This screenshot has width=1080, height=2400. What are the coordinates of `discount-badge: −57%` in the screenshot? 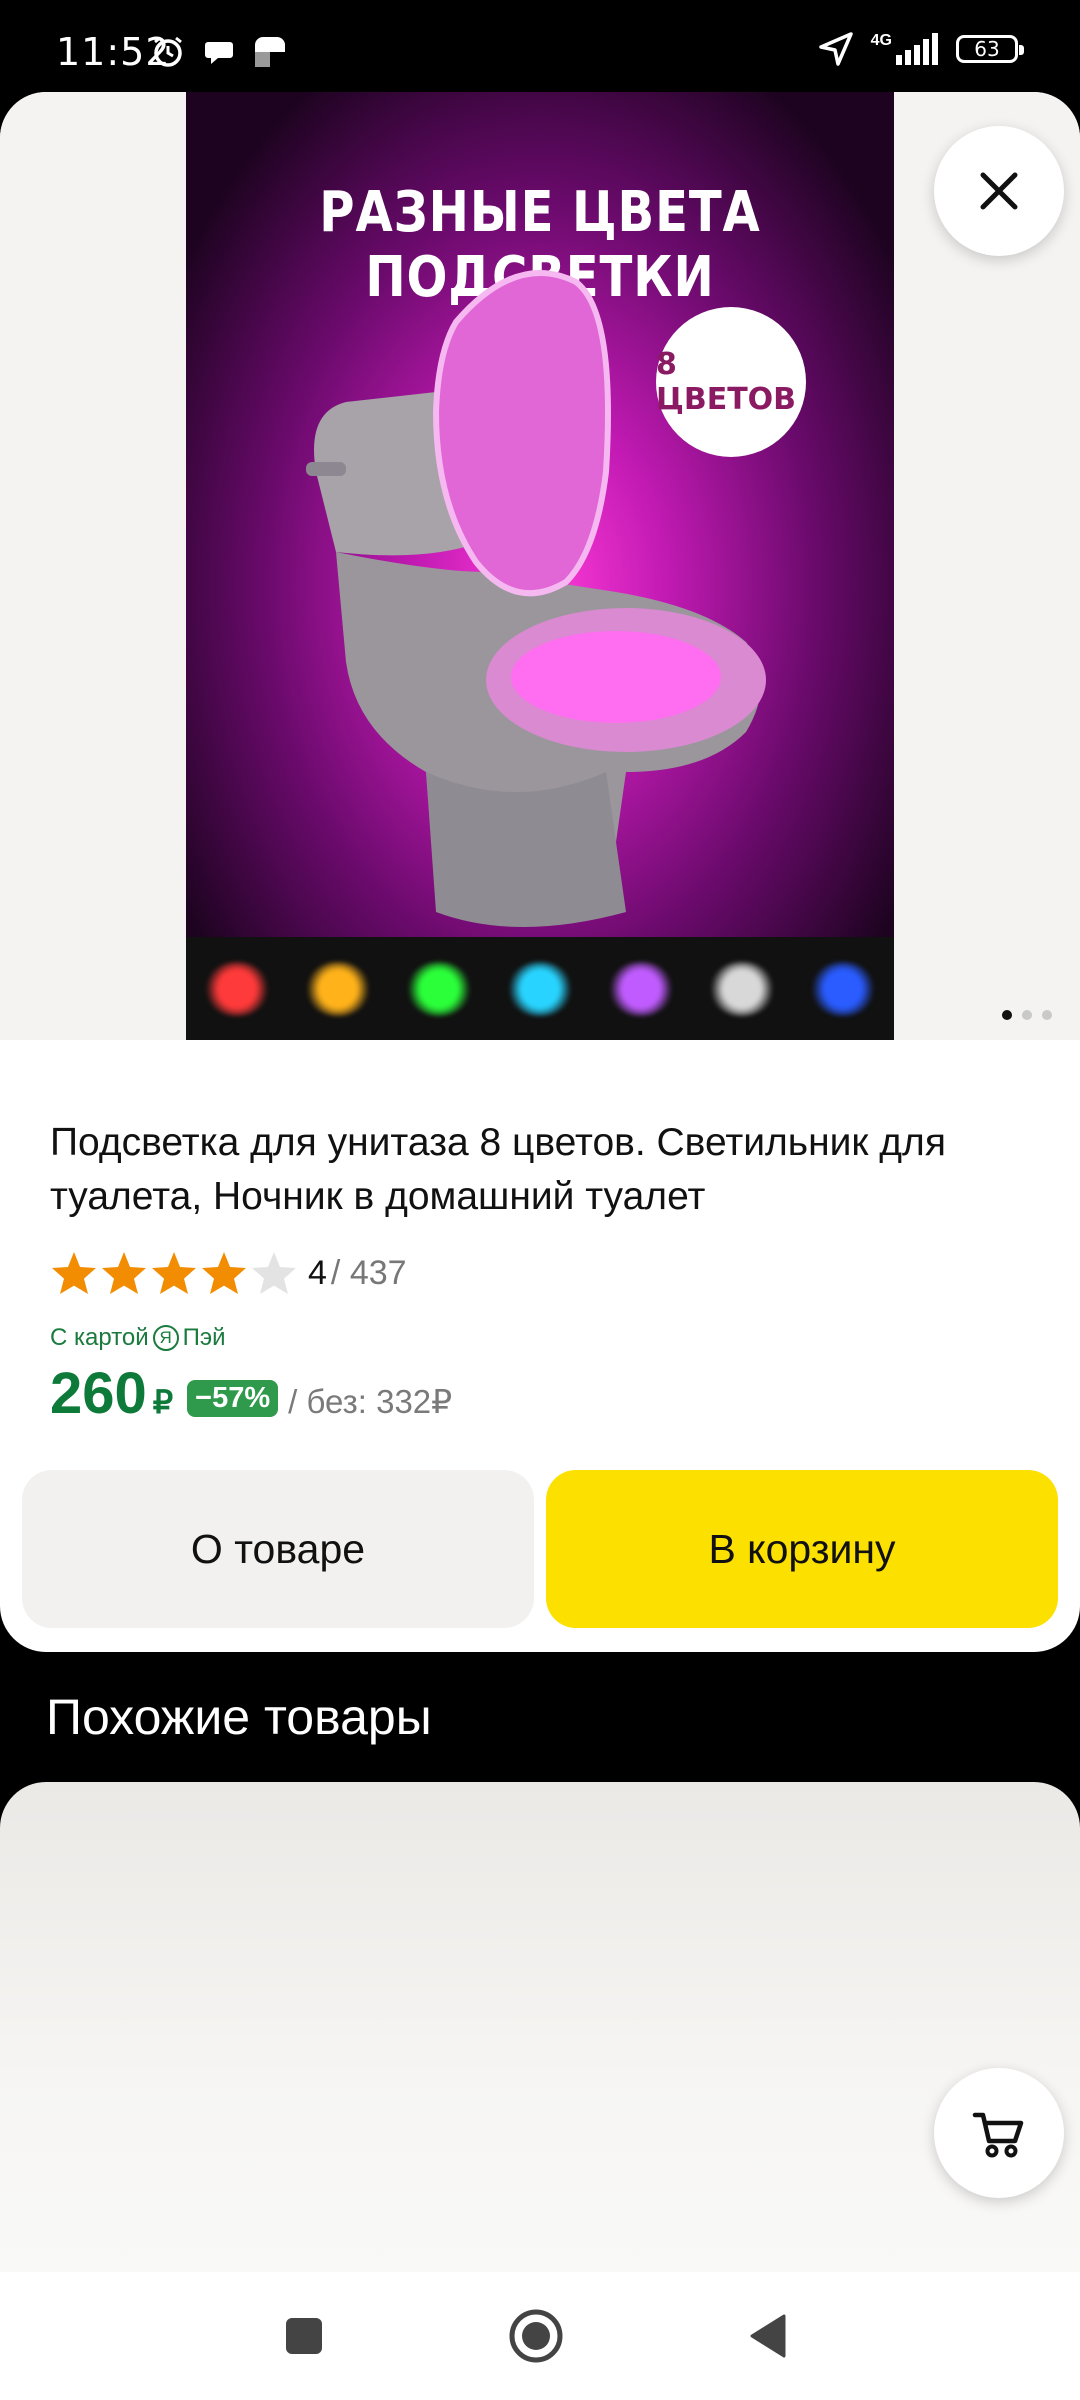 It's located at (233, 1398).